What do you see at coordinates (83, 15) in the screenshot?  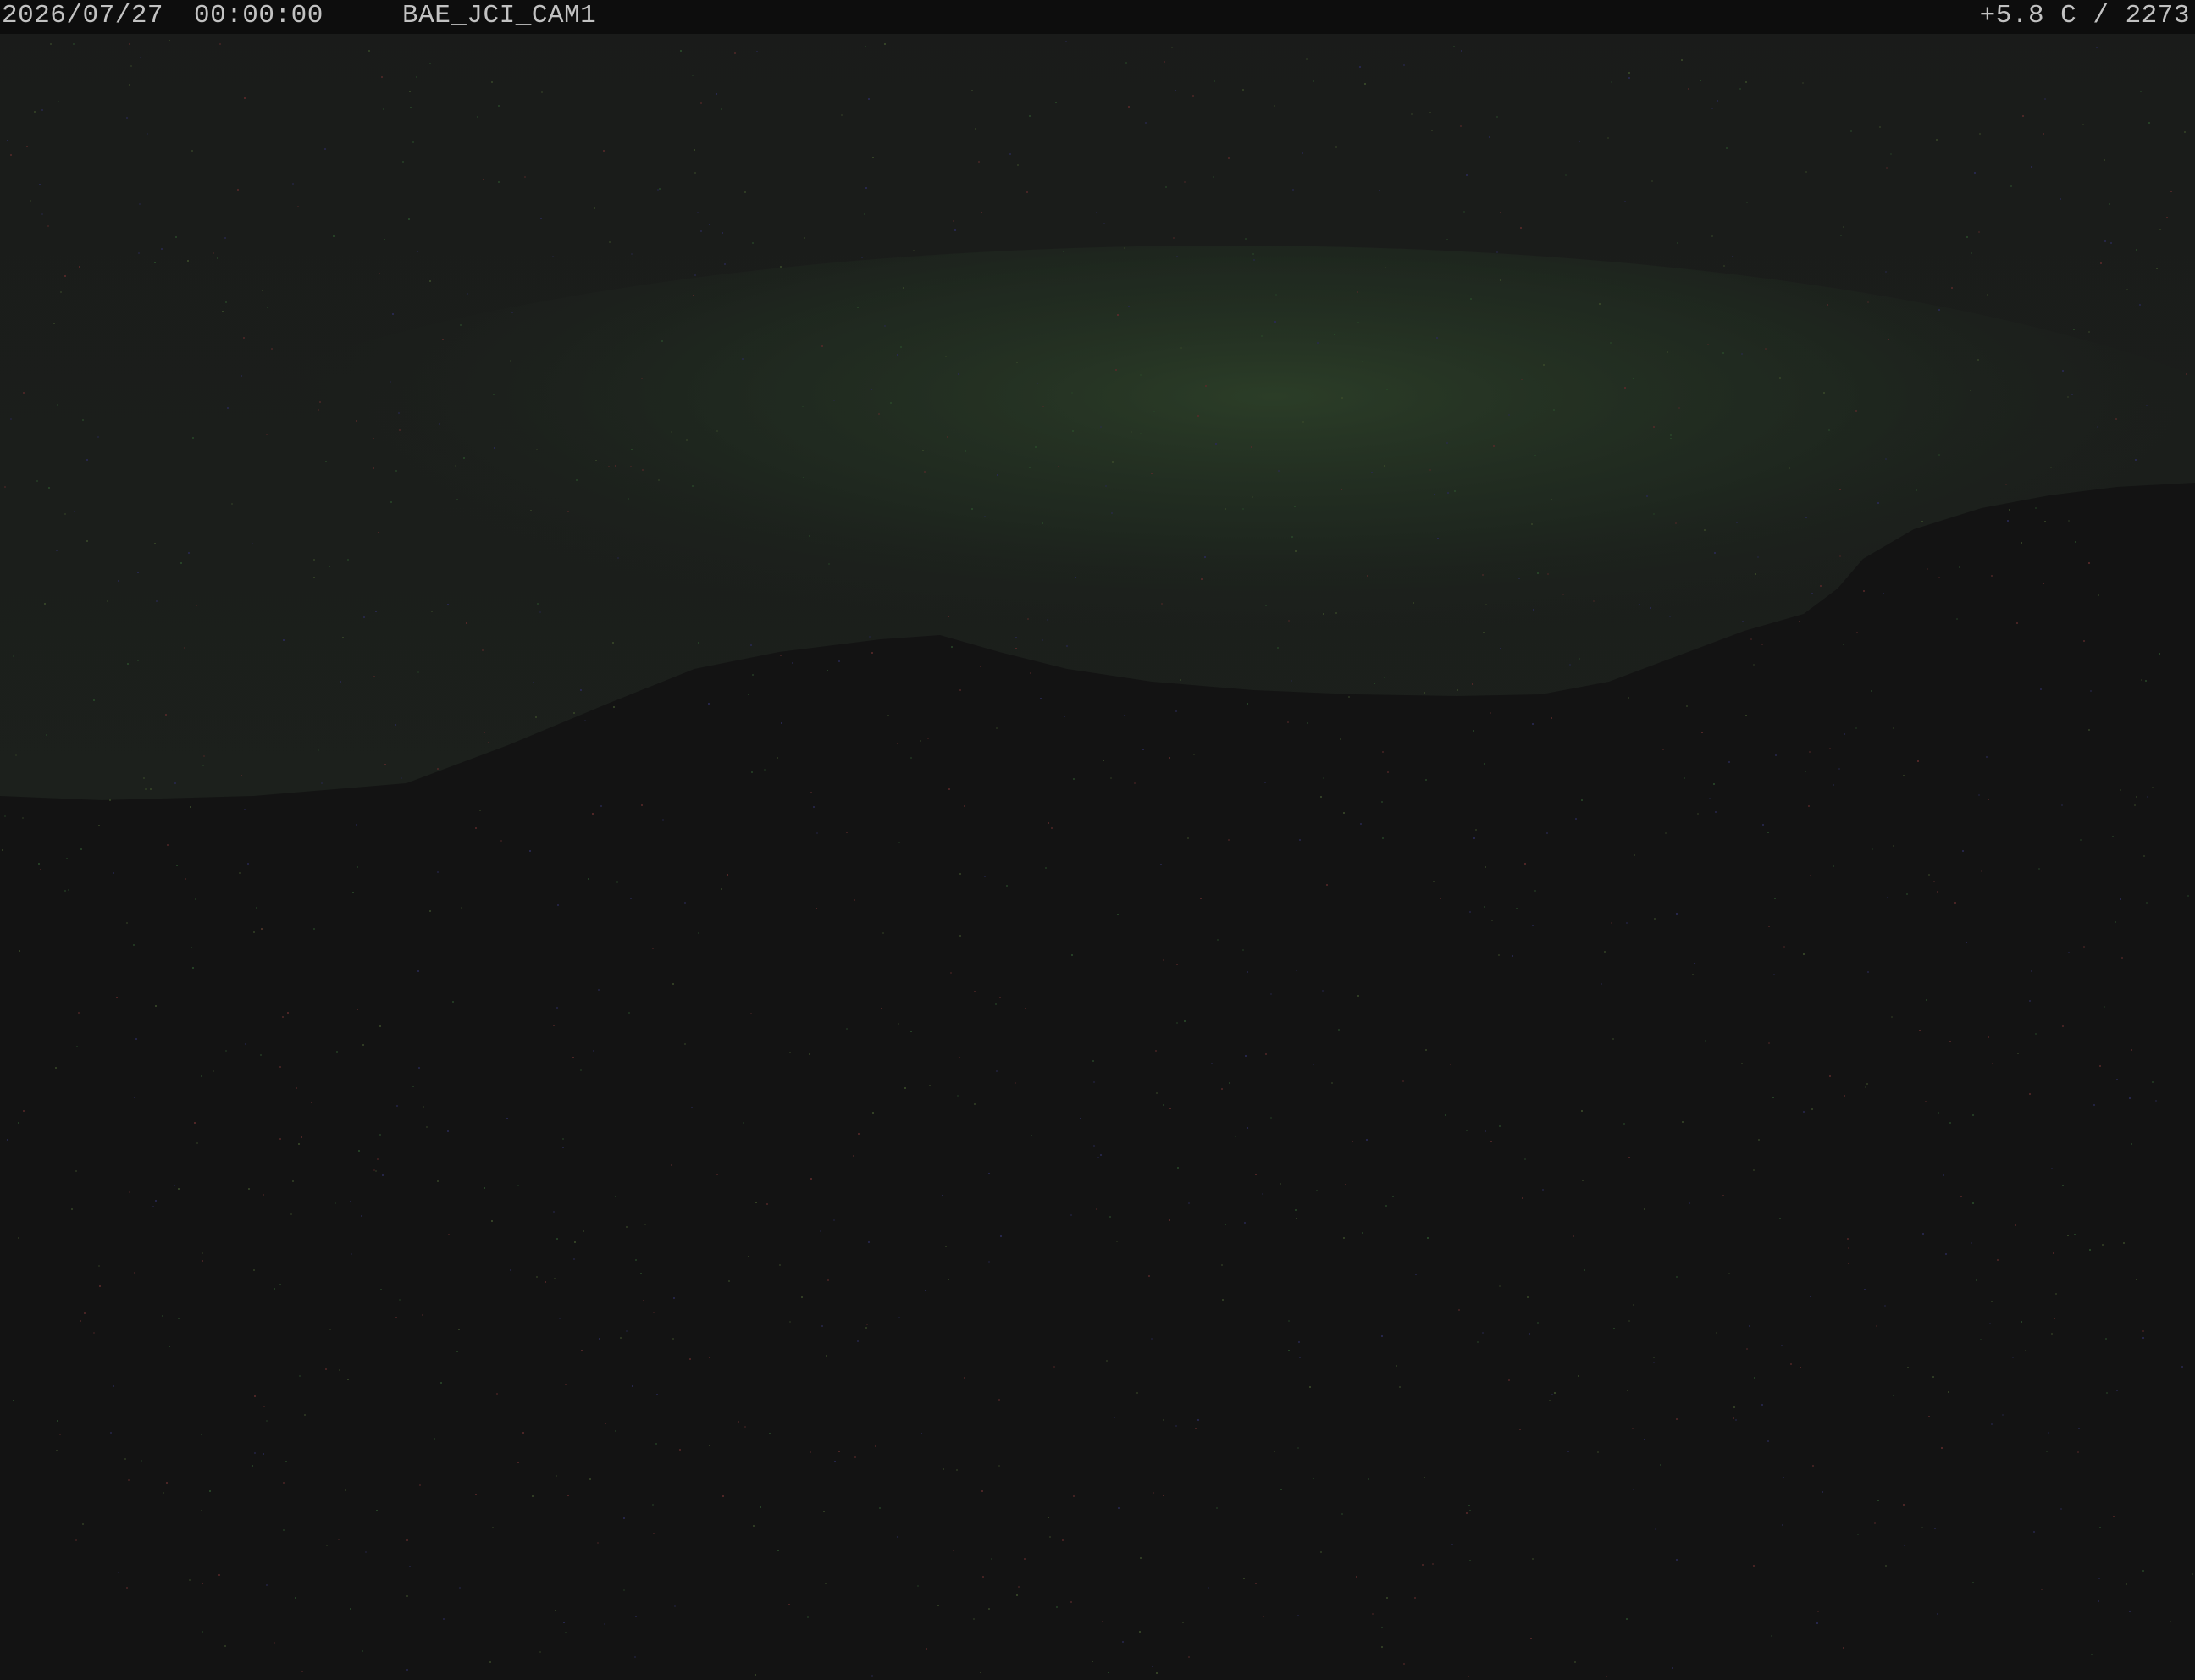 I see `overlay-date: 2026/07/27` at bounding box center [83, 15].